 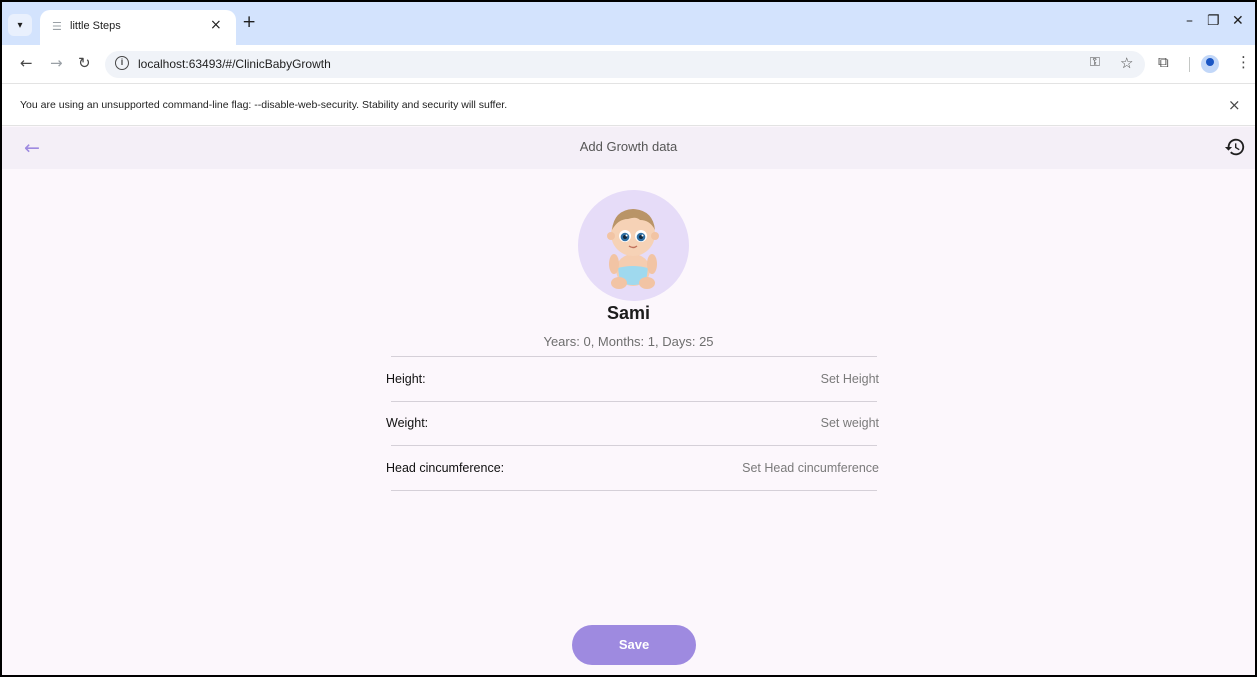 I want to click on new-tab-icon: +, so click(x=249, y=22).